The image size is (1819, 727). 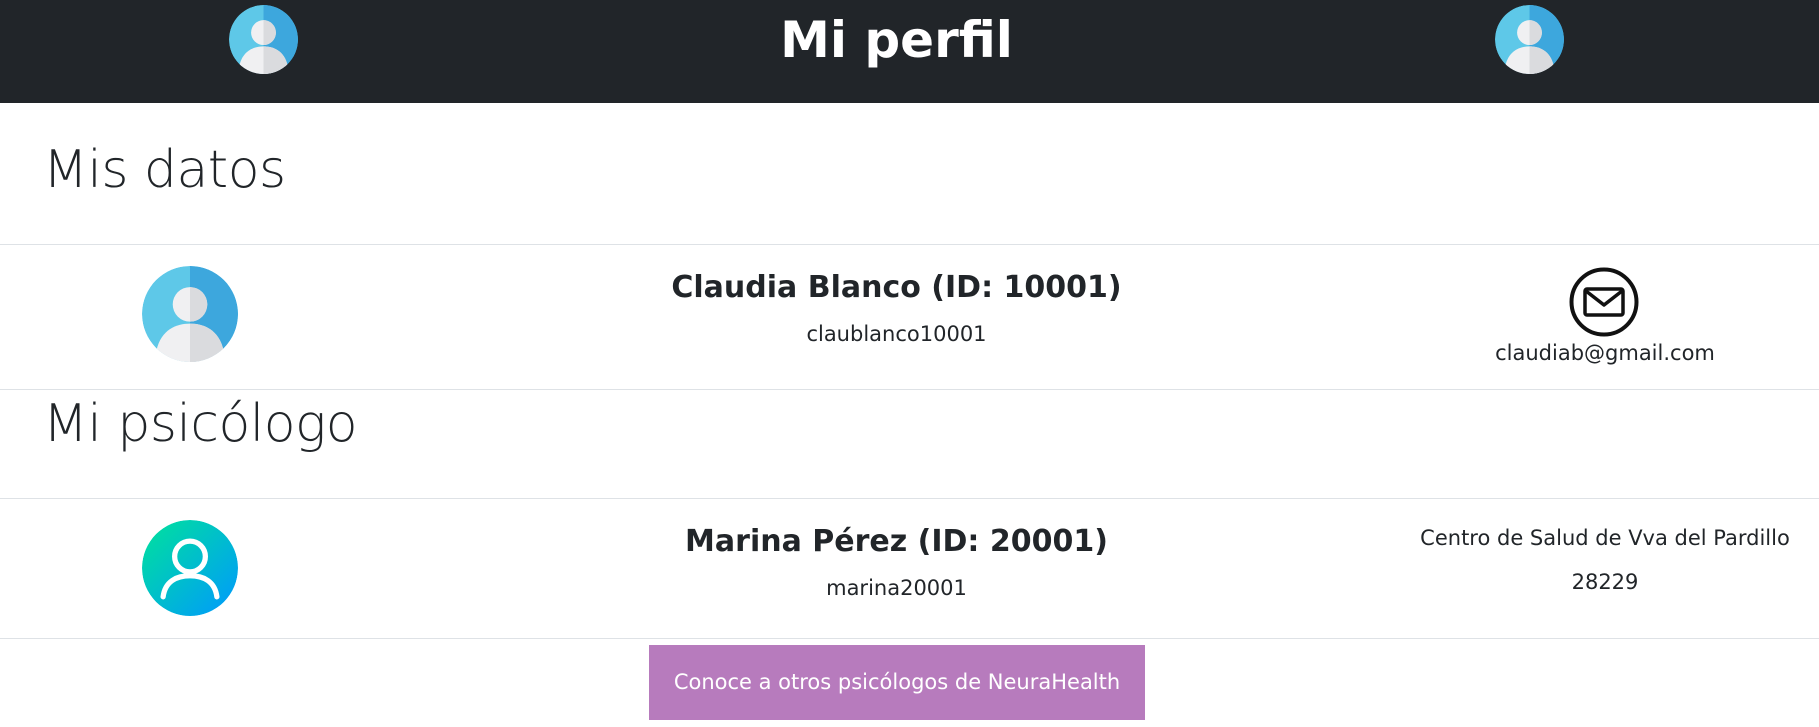 I want to click on other-psychologists-button: Conoce a otros psicólogos de NeuraHealth, so click(x=897, y=682).